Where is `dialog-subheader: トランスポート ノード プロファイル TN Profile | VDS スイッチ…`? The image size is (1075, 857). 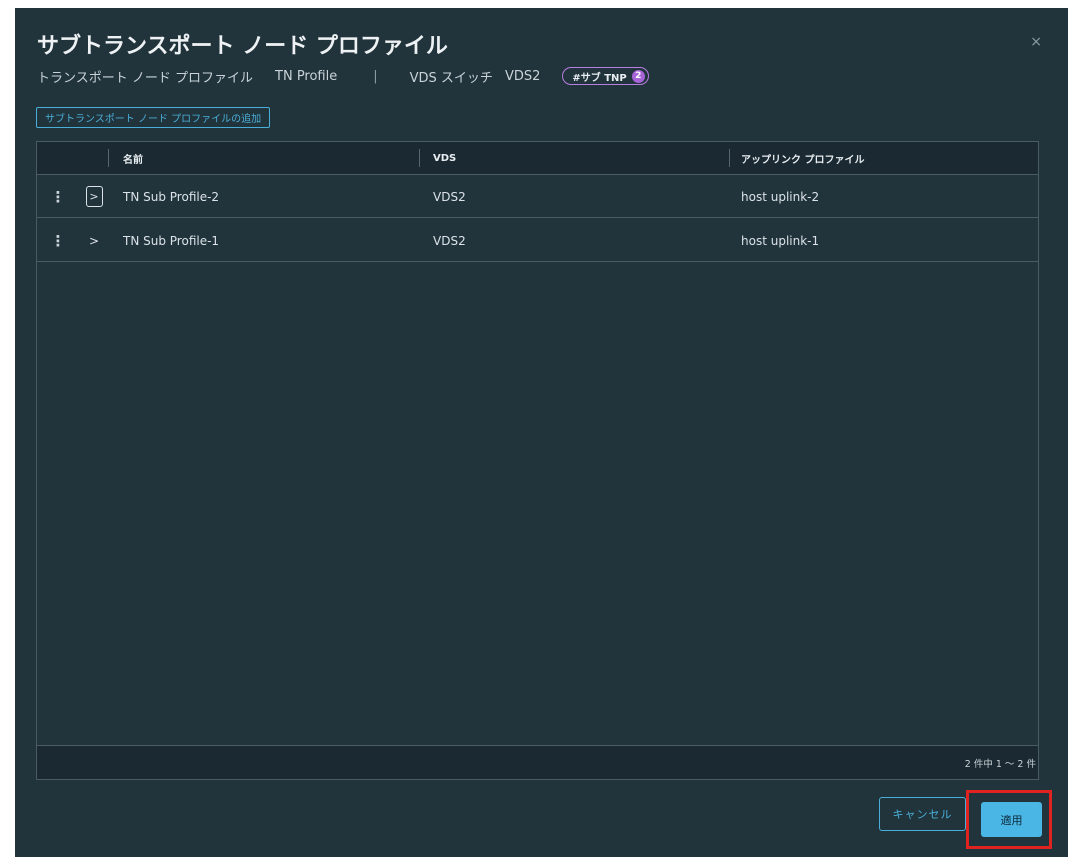
dialog-subheader: トランスポート ノード プロファイル TN Profile | VDS スイッチ… is located at coordinates (343, 76).